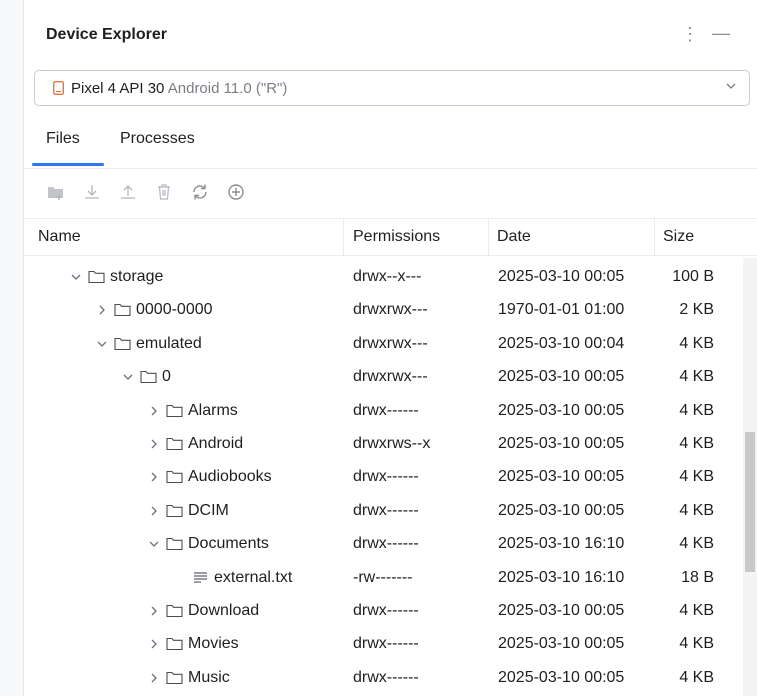 The image size is (757, 696). What do you see at coordinates (696, 310) in the screenshot?
I see `size-cell: 2 KB` at bounding box center [696, 310].